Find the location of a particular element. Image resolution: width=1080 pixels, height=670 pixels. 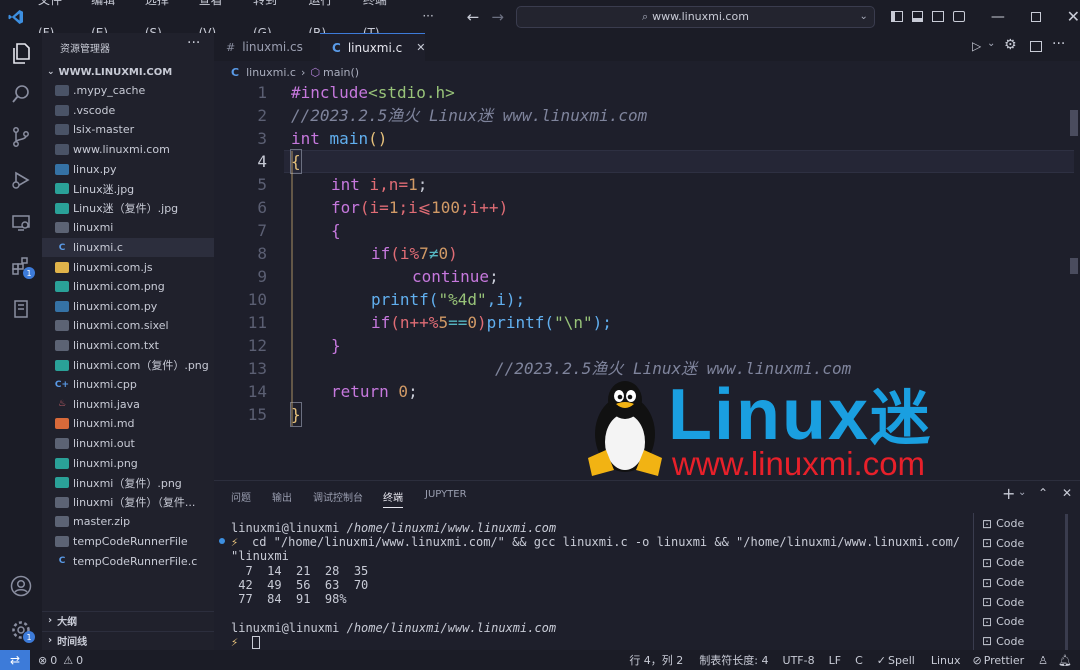

tree-item: linuxmi.md is located at coordinates (128, 424).